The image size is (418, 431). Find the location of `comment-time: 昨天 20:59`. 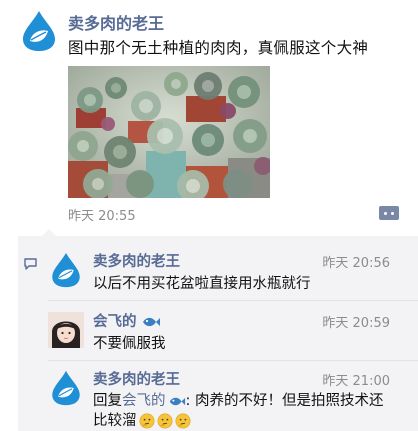

comment-time: 昨天 20:59 is located at coordinates (356, 323).